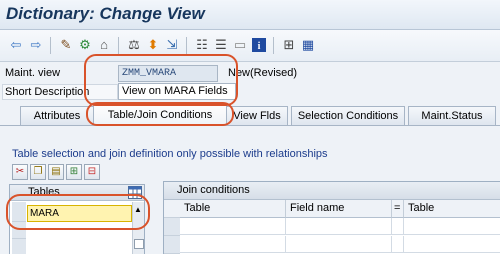  What do you see at coordinates (398, 209) in the screenshot?
I see `column-header-equals: =` at bounding box center [398, 209].